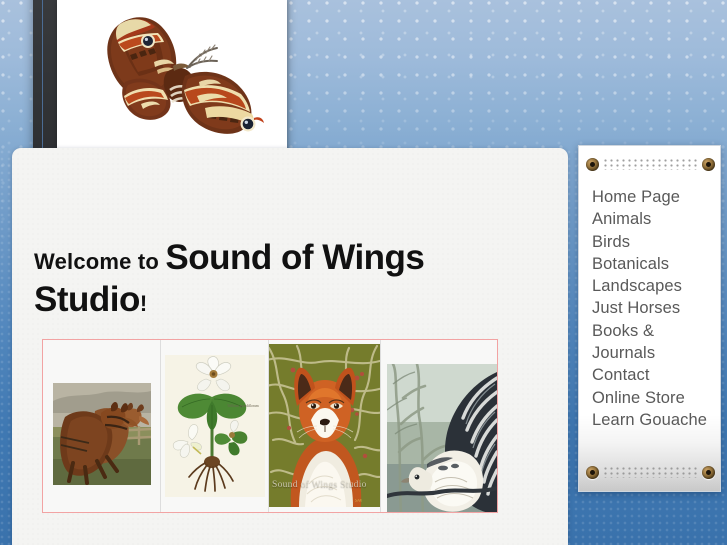 This screenshot has width=727, height=545. Describe the element at coordinates (708, 164) in the screenshot. I see `screw-icon-top-right` at that location.